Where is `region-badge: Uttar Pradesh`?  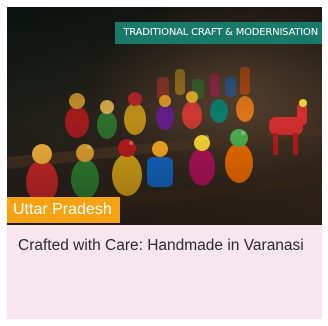
region-badge: Uttar Pradesh is located at coordinates (63, 210).